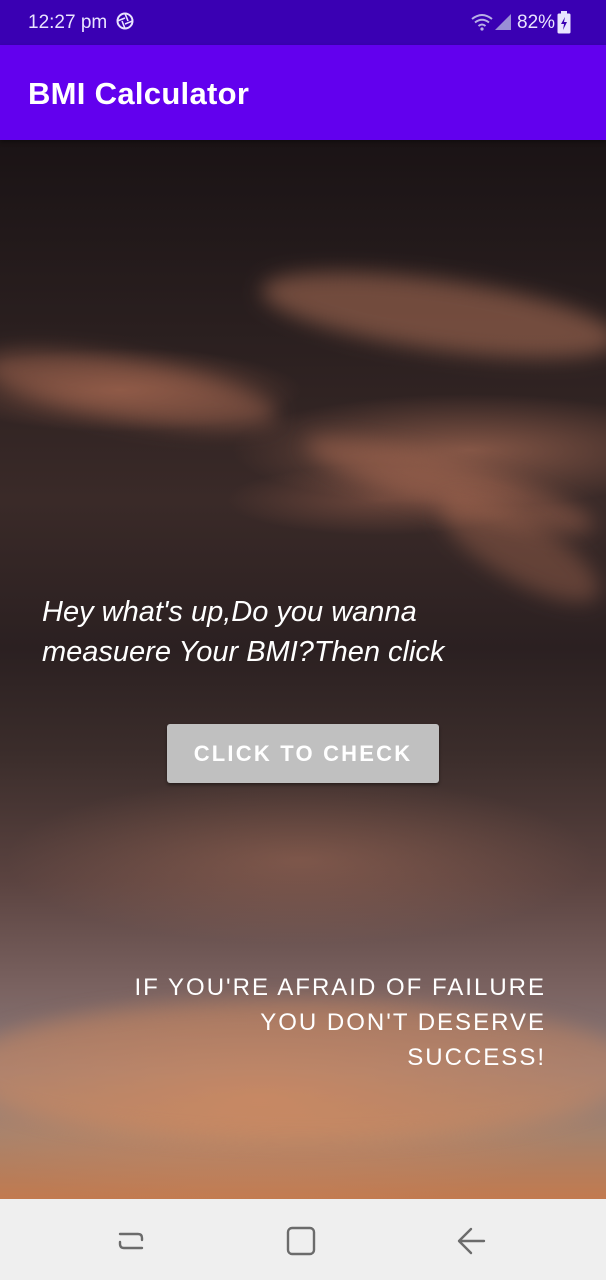  I want to click on app-bar: BMI Calculator, so click(303, 92).